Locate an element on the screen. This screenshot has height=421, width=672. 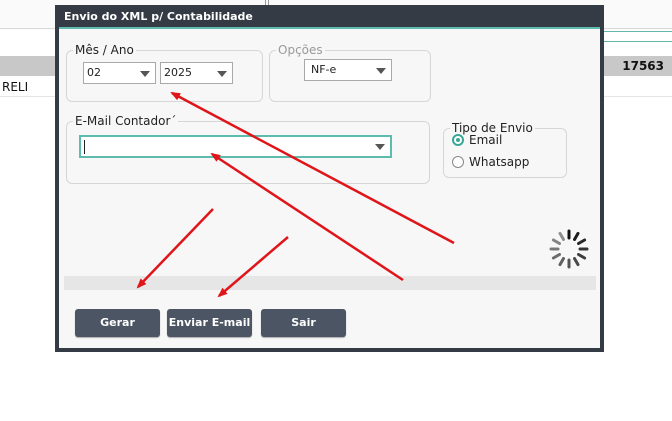
background-row-text: RELI is located at coordinates (15, 87).